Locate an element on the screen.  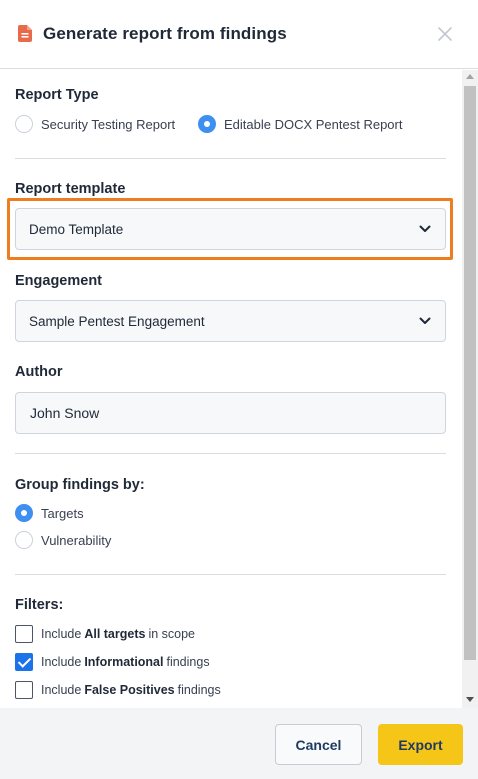
radio-label: Editable DOCX Pentest Report is located at coordinates (313, 124).